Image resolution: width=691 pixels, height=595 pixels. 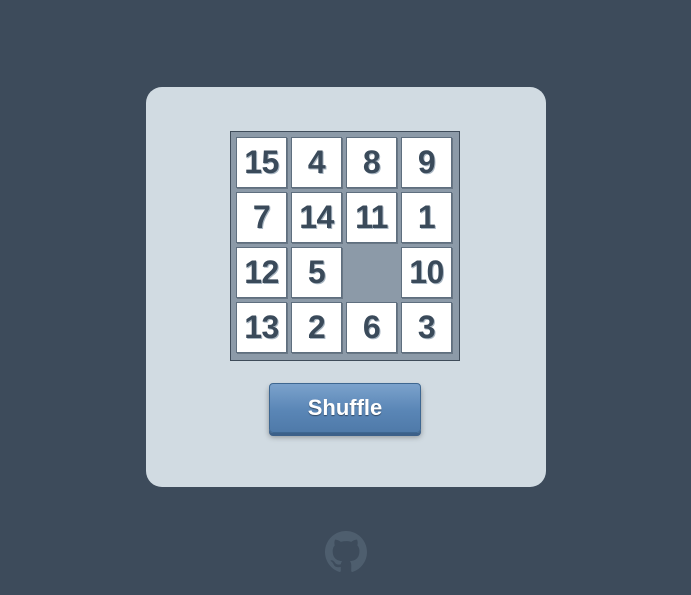 What do you see at coordinates (371, 272) in the screenshot?
I see `empty-slot` at bounding box center [371, 272].